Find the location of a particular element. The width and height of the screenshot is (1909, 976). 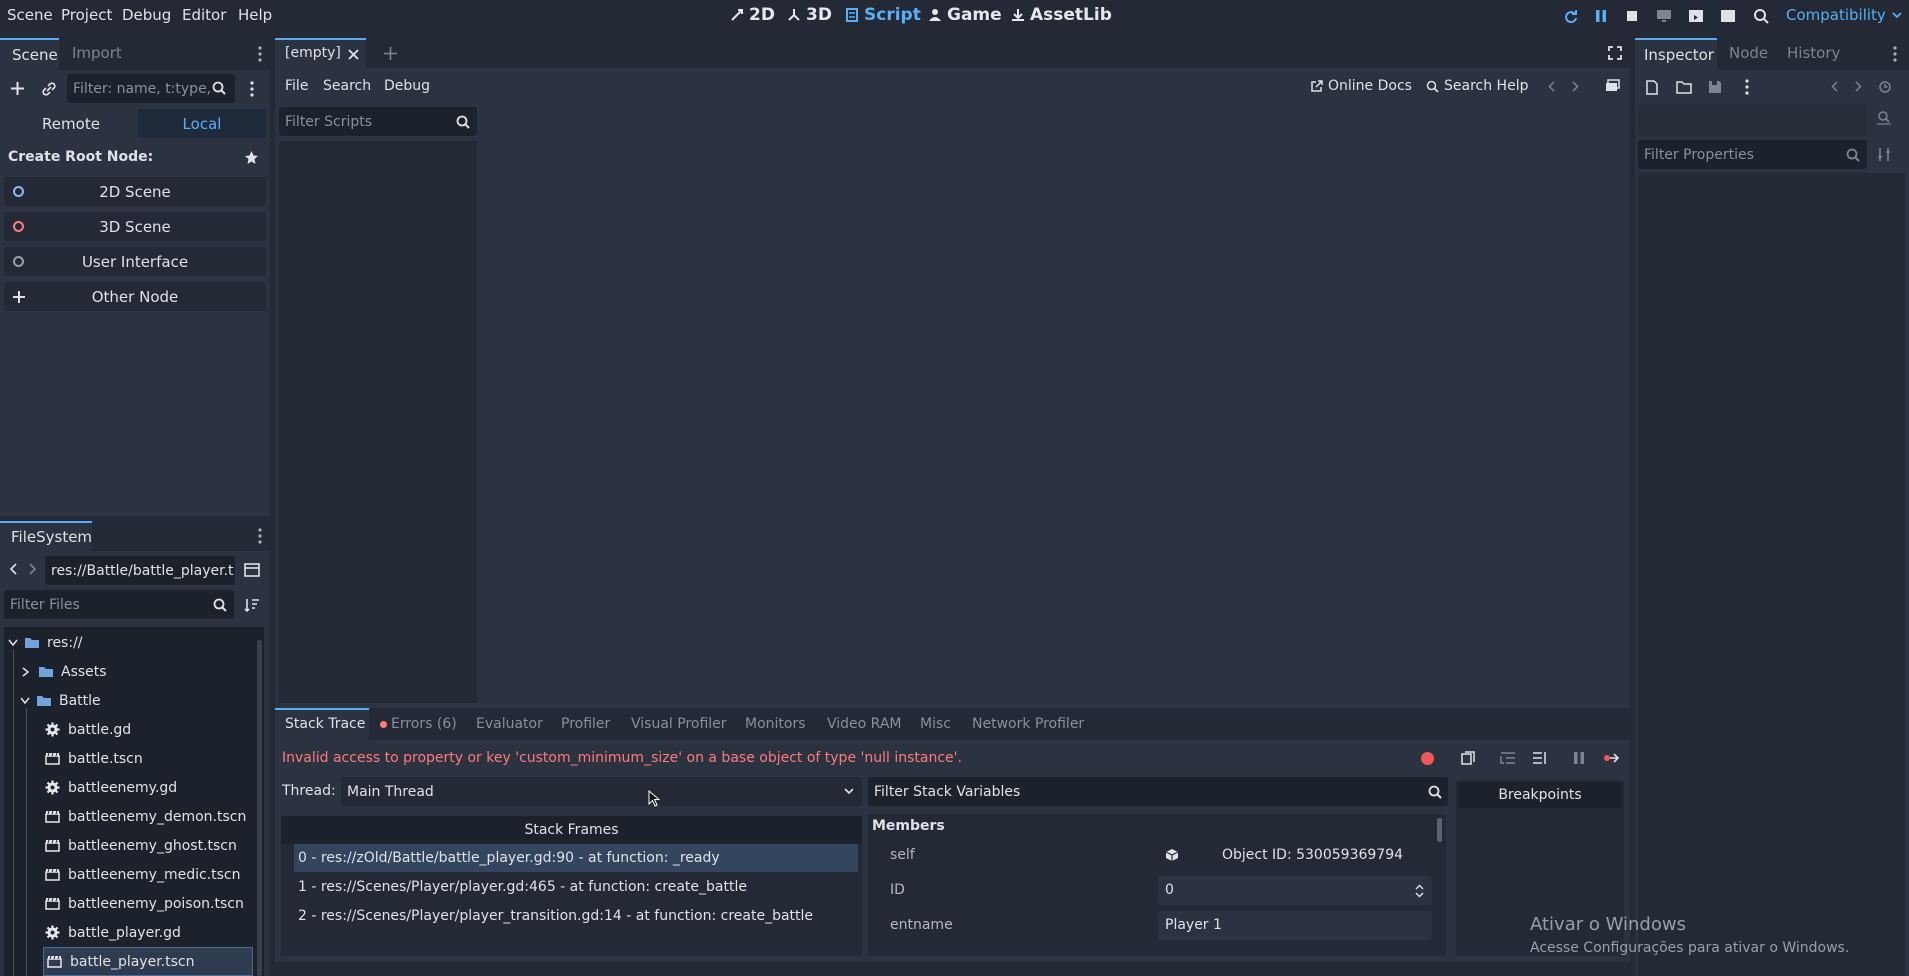

tab-node: Node is located at coordinates (1748, 53).